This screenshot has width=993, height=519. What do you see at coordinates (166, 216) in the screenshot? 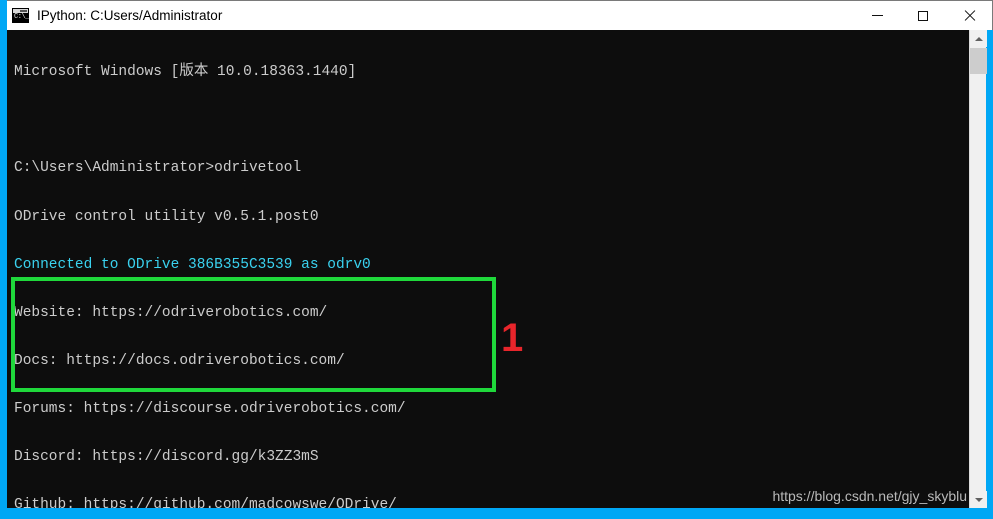
I see `terminal-line-utility: ODrive control utility v0.5.1.post0` at bounding box center [166, 216].